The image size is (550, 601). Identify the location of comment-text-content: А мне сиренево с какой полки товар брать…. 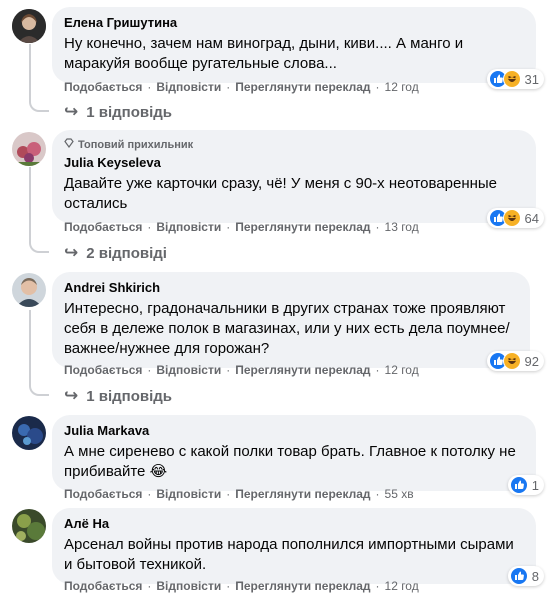
(290, 461).